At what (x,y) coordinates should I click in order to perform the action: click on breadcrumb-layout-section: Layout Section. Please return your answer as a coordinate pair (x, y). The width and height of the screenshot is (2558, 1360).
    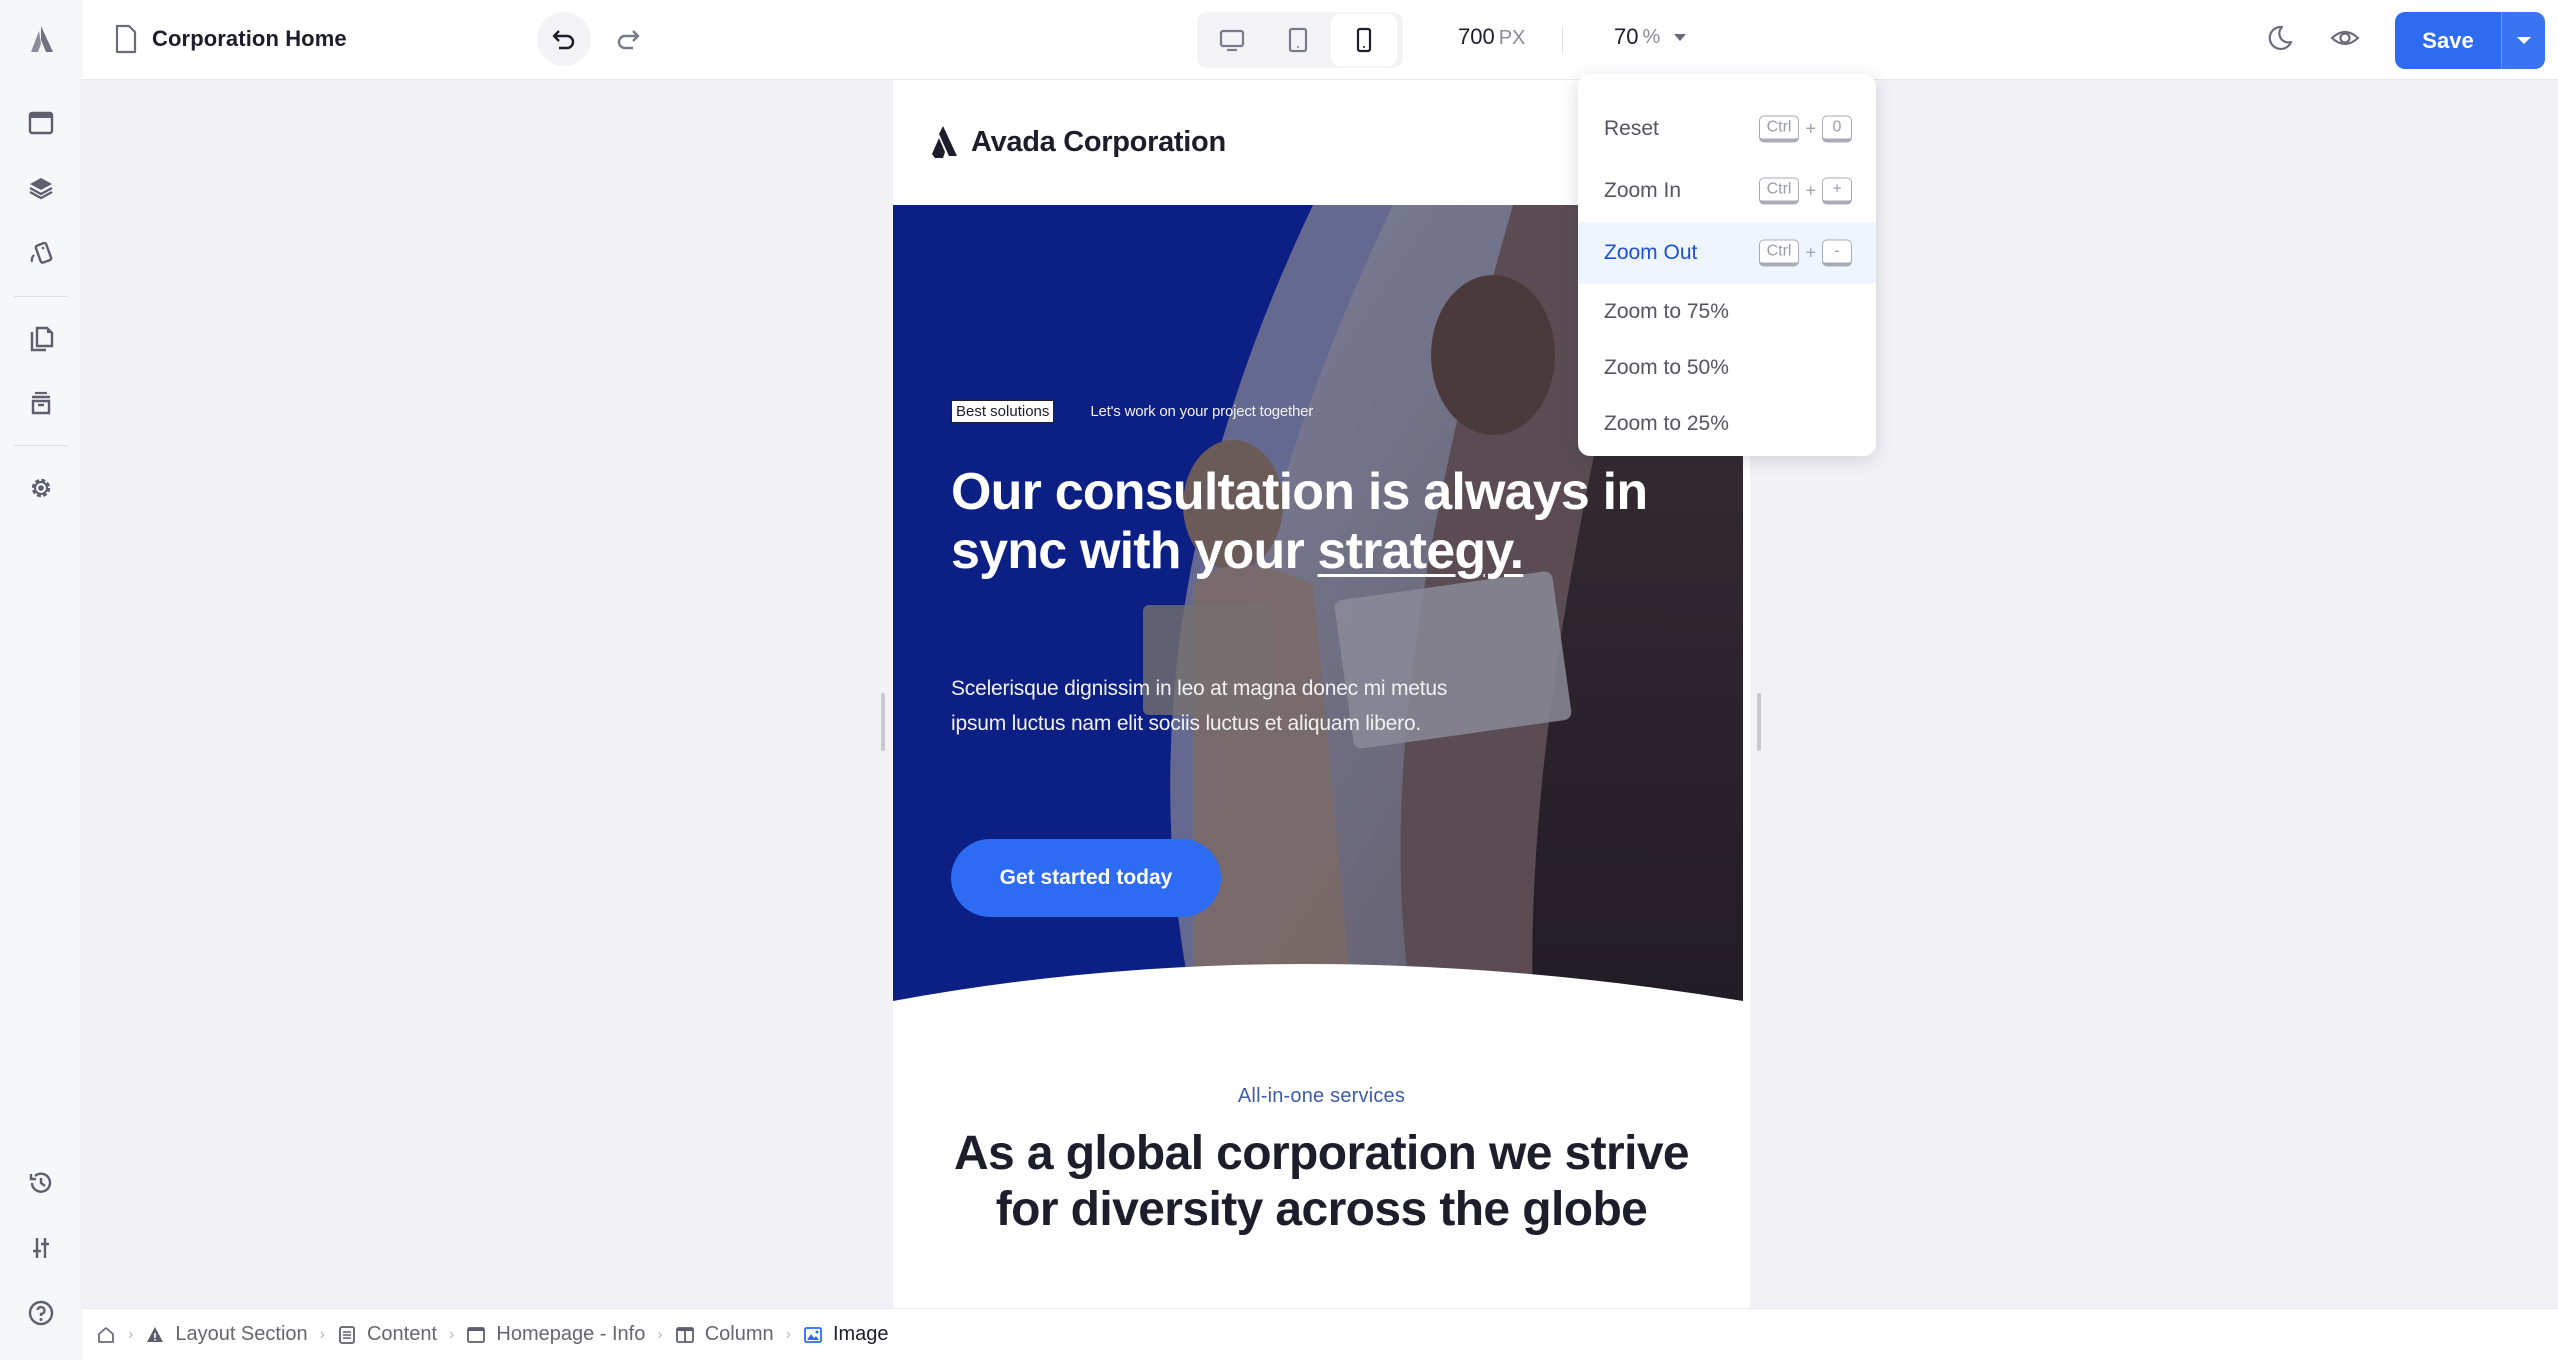
    Looking at the image, I should click on (226, 1334).